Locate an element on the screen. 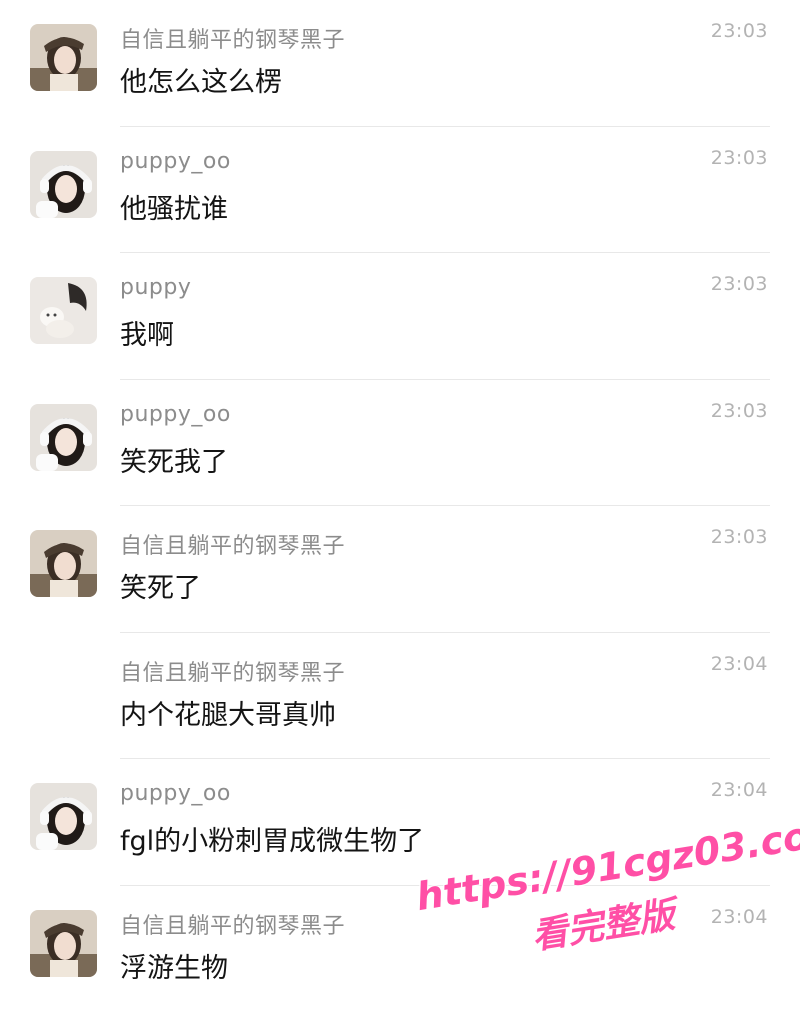 Image resolution: width=800 pixels, height=1012 pixels. list-item: puppy_oo 23:03 笑死我了 is located at coordinates (400, 443).